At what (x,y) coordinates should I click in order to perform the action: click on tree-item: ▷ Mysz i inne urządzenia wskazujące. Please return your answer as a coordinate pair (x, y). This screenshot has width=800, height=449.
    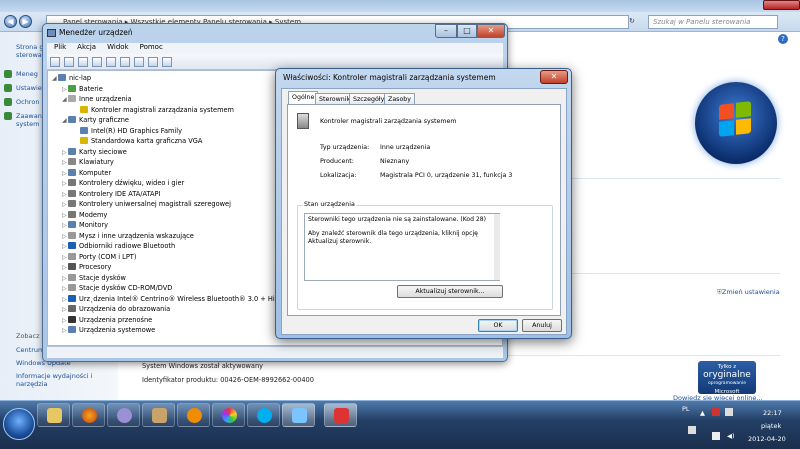
    Looking at the image, I should click on (128, 236).